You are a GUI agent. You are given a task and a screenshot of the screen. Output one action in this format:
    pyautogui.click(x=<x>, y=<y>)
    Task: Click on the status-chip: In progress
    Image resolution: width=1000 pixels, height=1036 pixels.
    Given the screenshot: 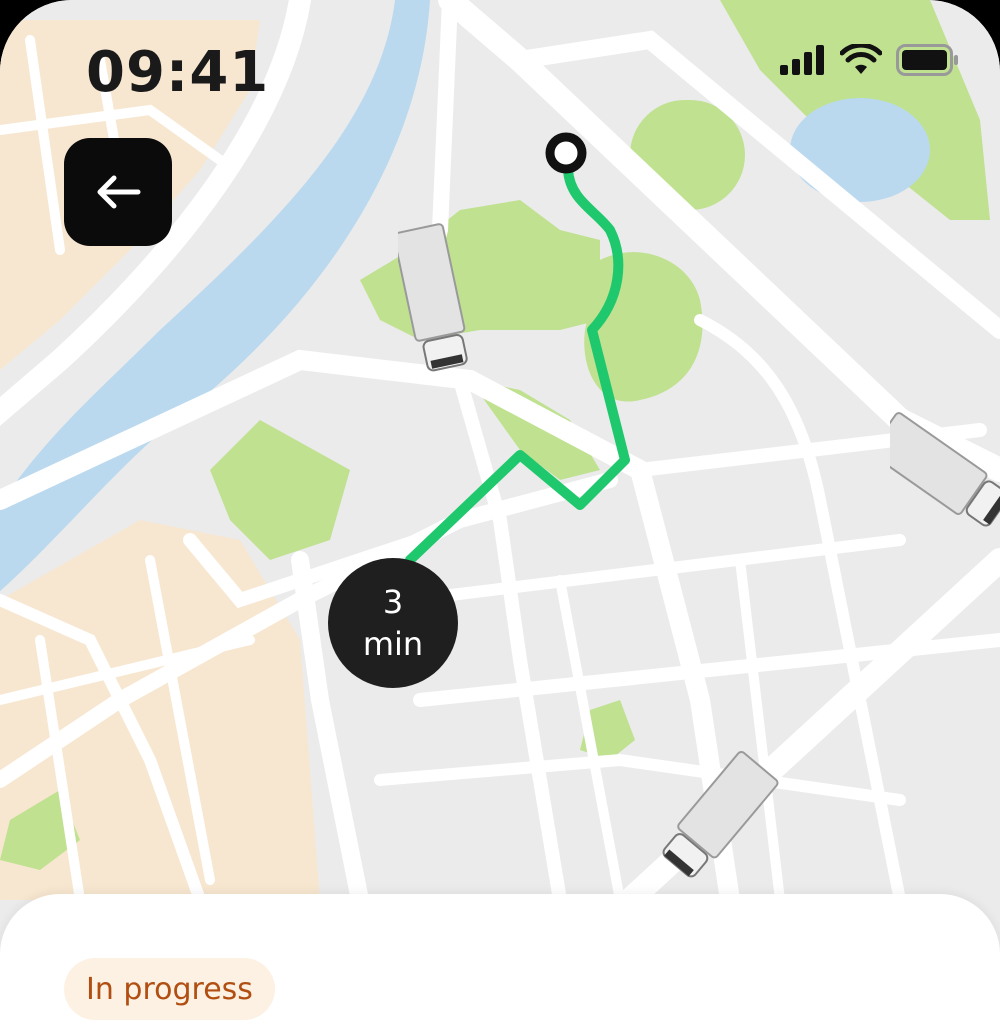 What is the action you would take?
    pyautogui.click(x=169, y=989)
    